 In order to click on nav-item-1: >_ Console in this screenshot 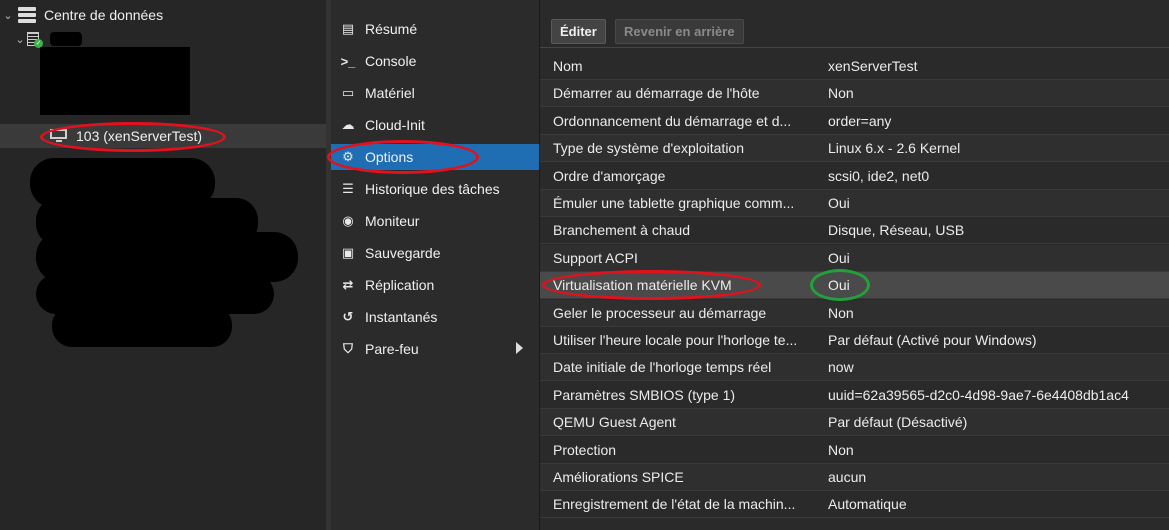, I will do `click(435, 61)`.